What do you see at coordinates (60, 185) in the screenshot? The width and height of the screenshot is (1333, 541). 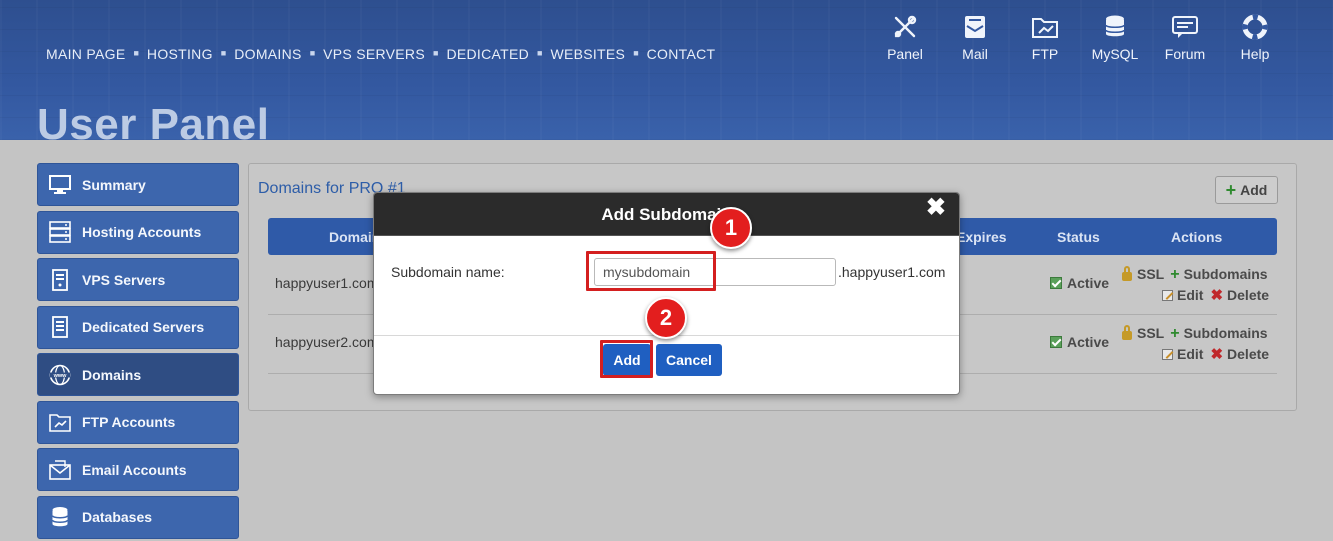 I see `monitor-icon` at bounding box center [60, 185].